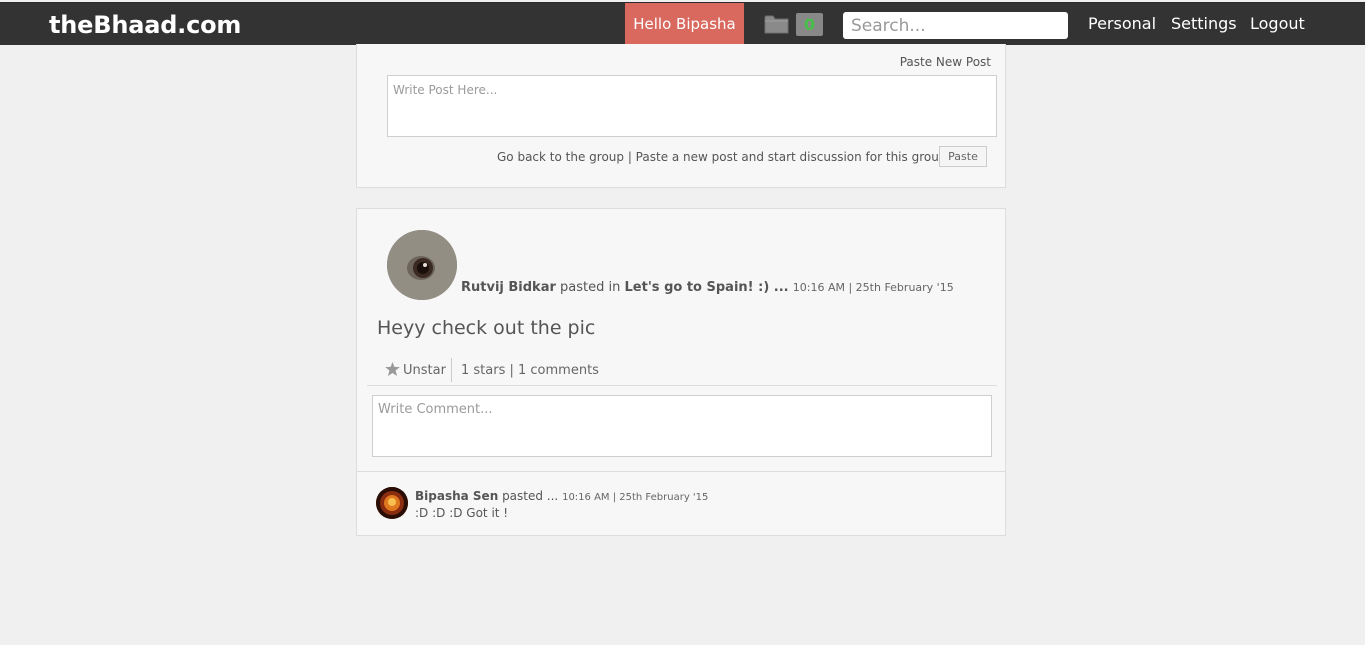 The width and height of the screenshot is (1365, 645). Describe the element at coordinates (1204, 24) in the screenshot. I see `nav-settings-link: Settings` at that location.